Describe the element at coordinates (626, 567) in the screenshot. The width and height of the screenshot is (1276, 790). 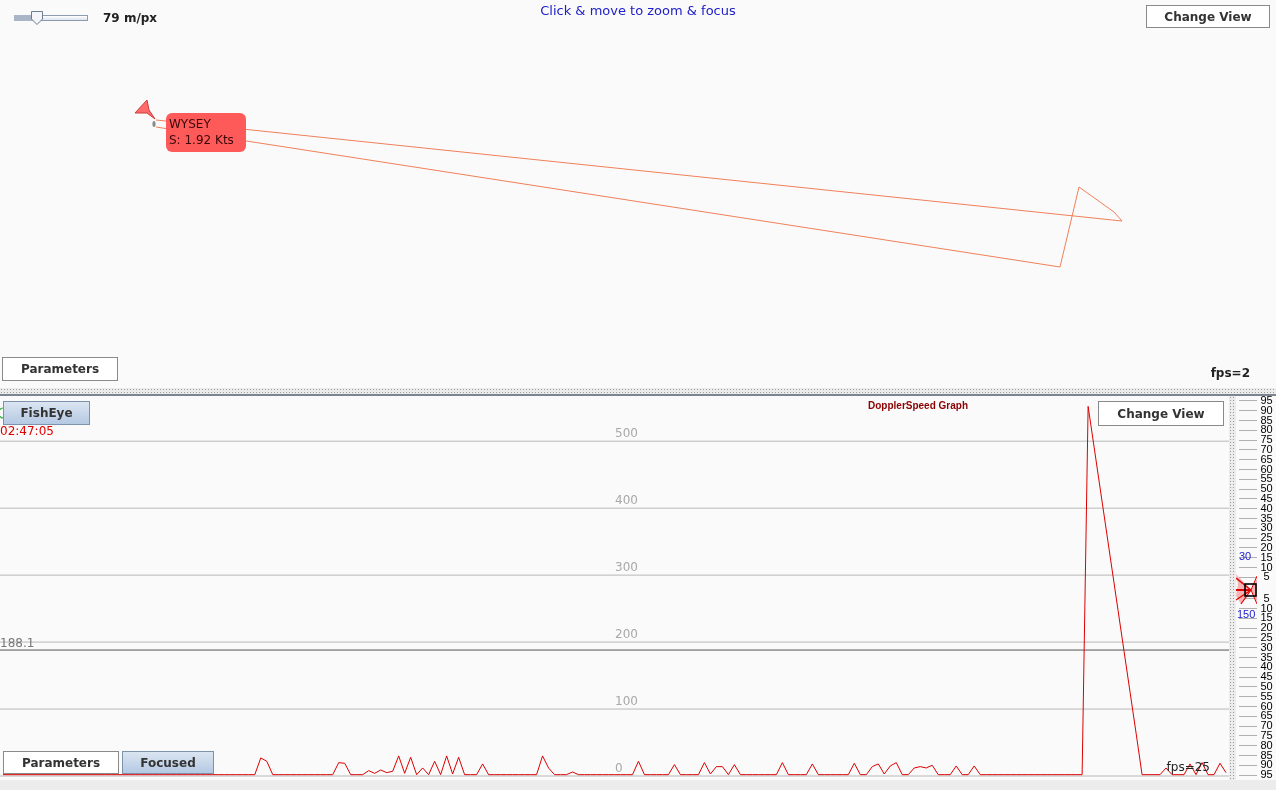
I see `y-axis-label: 300` at that location.